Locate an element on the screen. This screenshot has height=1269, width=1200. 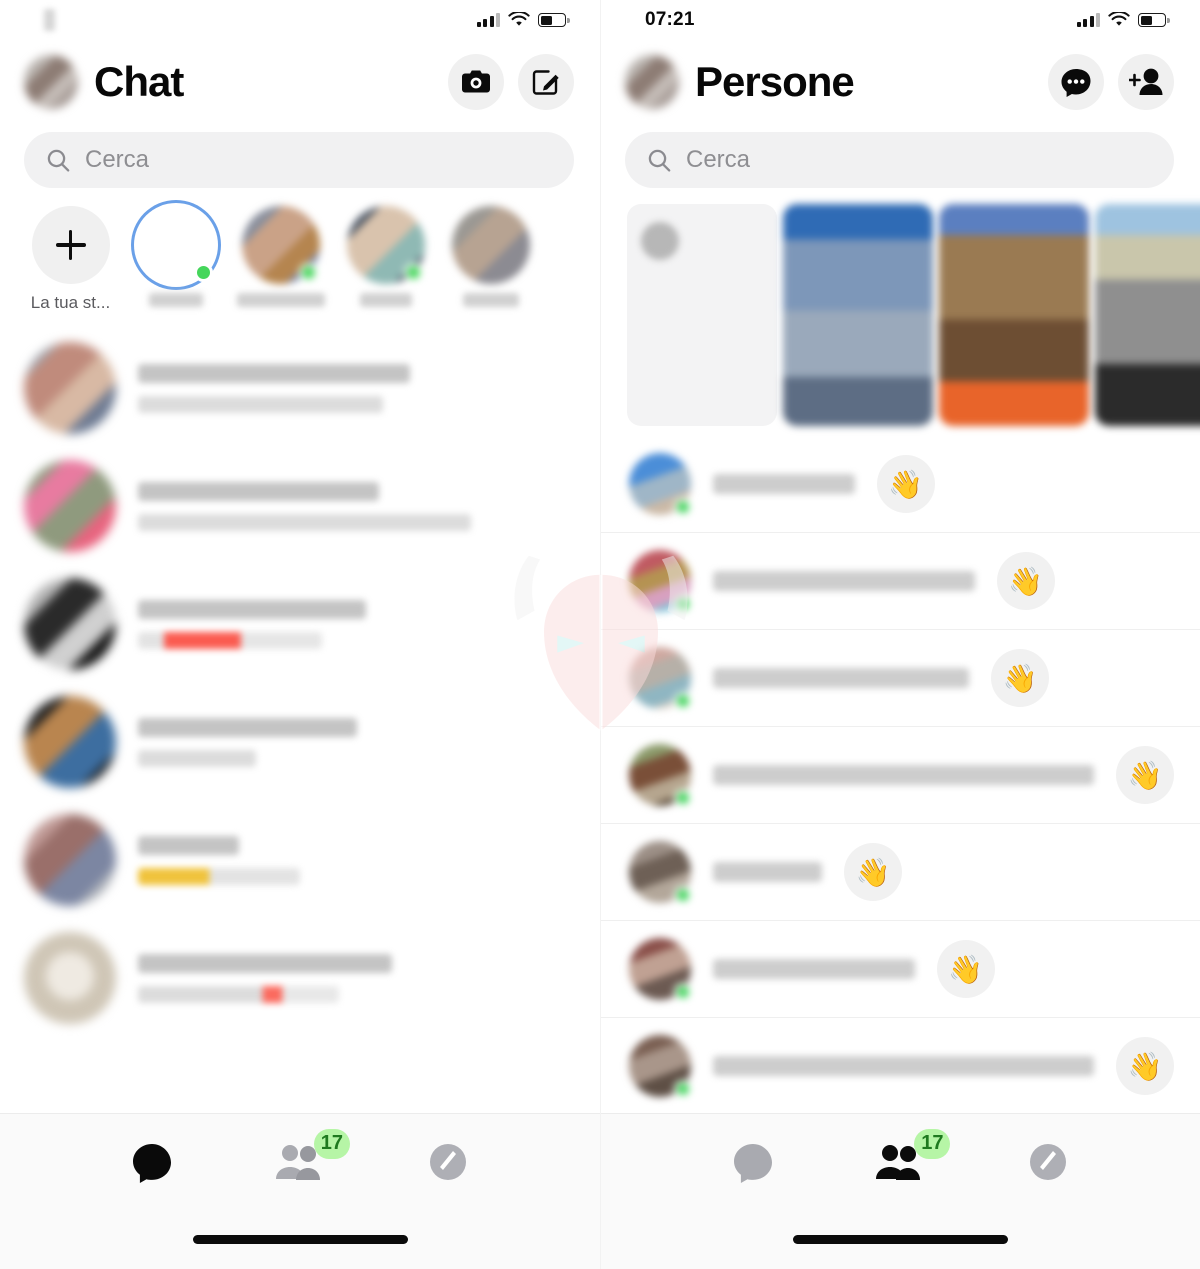
add-contact-button is located at coordinates (1146, 82).